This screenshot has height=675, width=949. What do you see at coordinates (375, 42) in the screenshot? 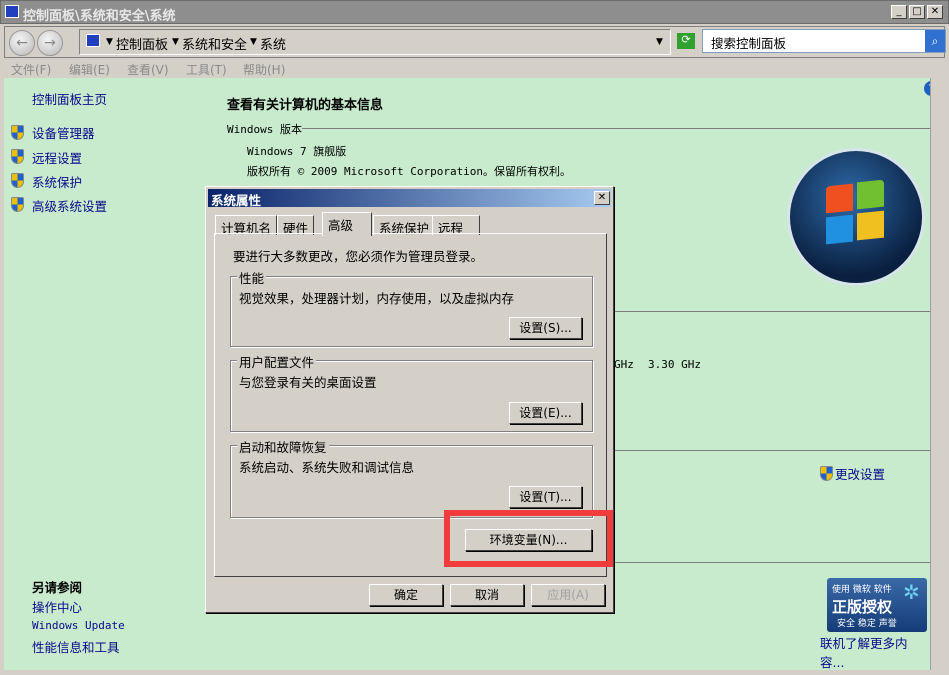
I see `address-bar: ▼ 控制面板 ▼ 系统和安全 ▼ 系统 ▼` at bounding box center [375, 42].